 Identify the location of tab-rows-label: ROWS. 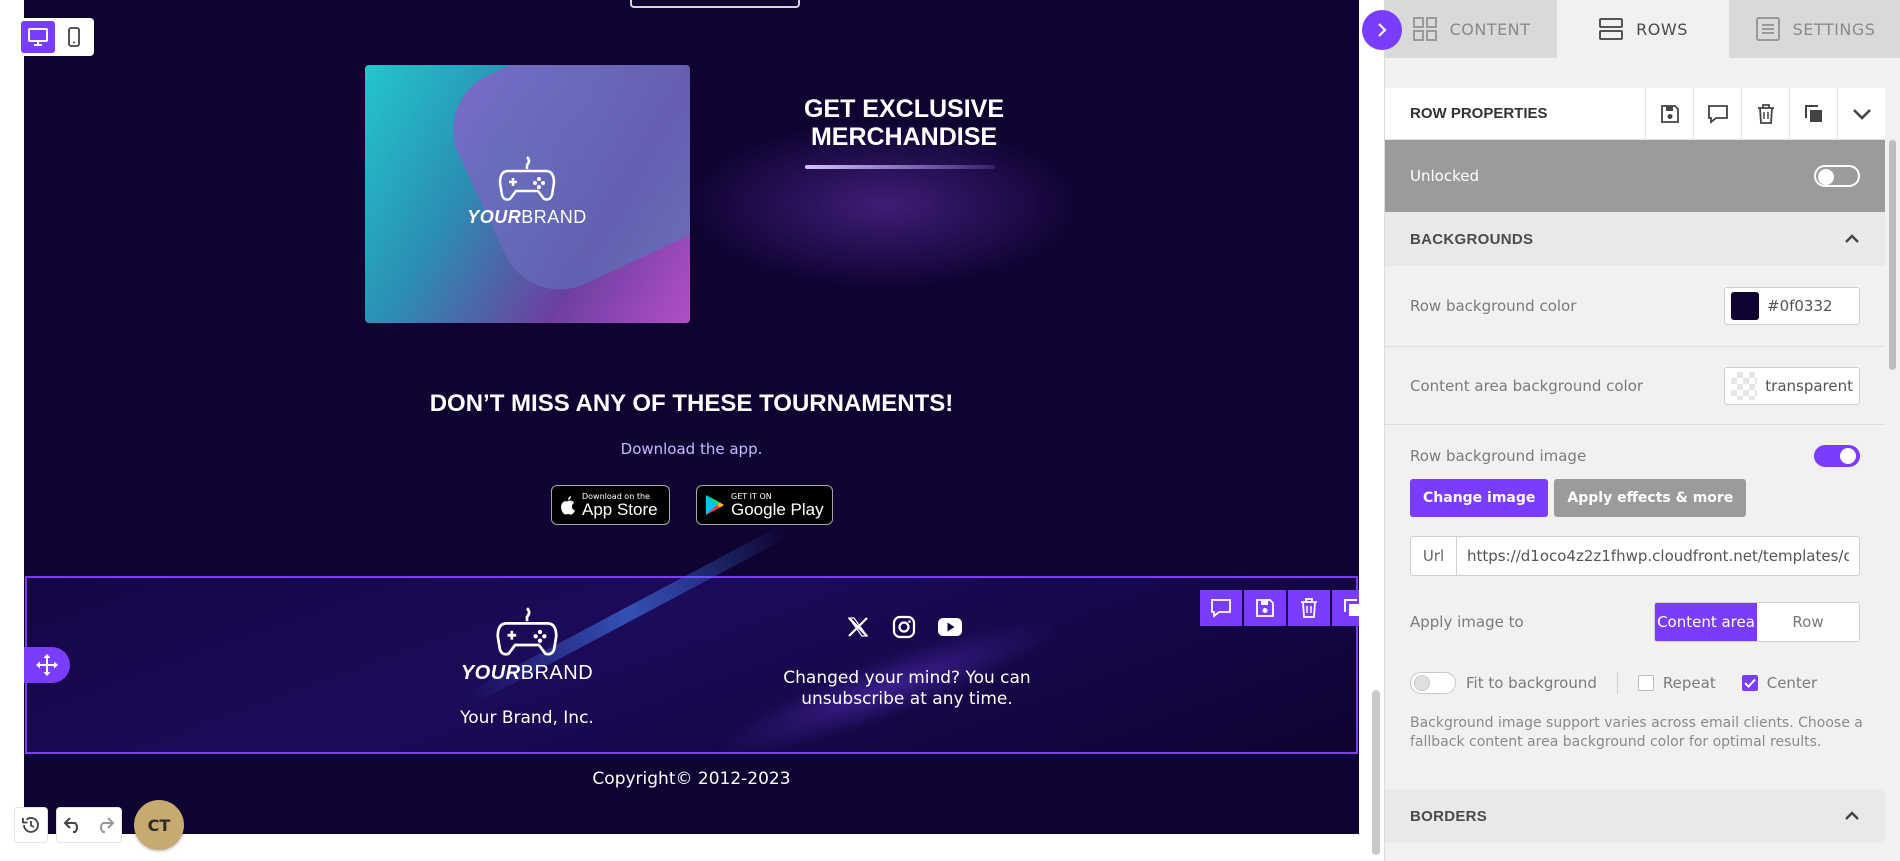
(1662, 29).